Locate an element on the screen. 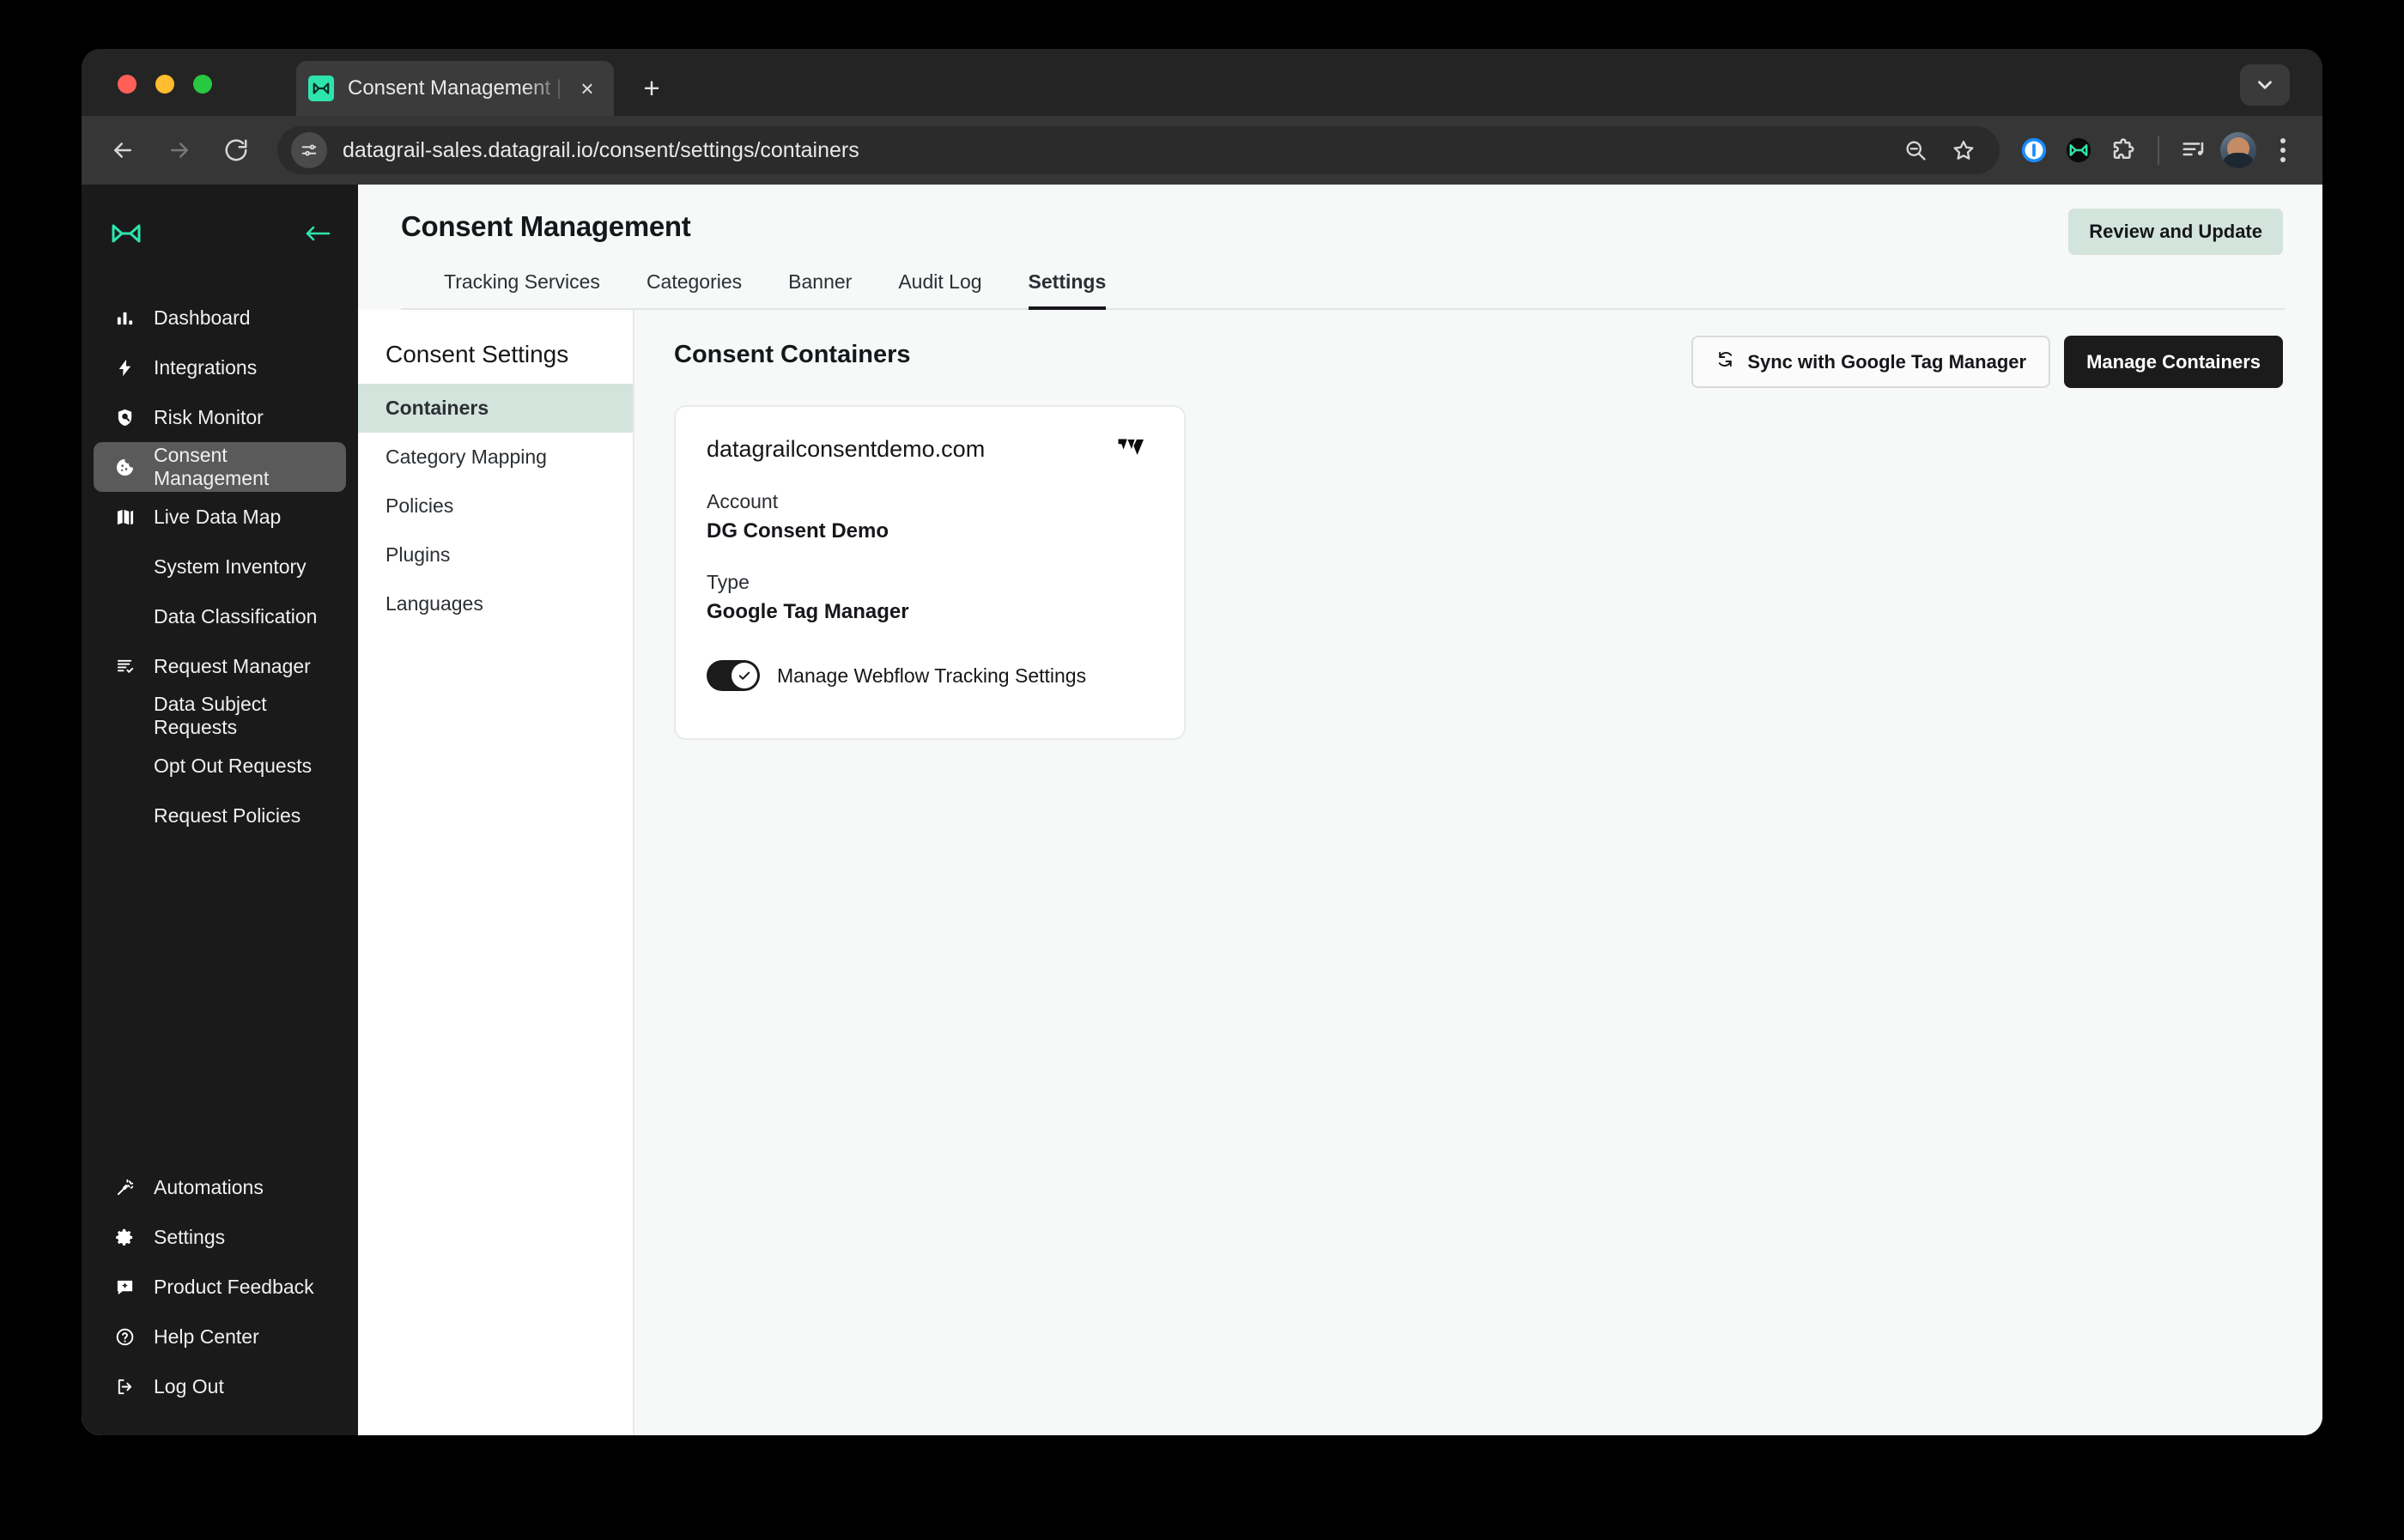 Image resolution: width=2404 pixels, height=1540 pixels. sidebar-item-label: Data Subject Requests is located at coordinates (210, 715).